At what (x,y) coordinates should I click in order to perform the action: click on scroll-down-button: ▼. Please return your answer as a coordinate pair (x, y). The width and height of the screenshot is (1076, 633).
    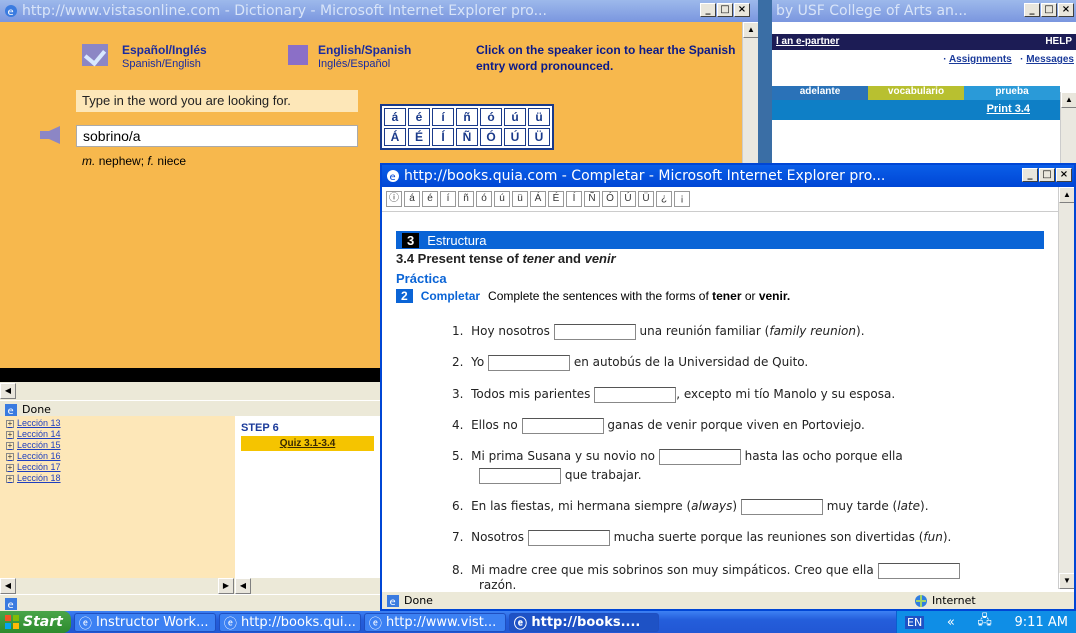
    Looking at the image, I should click on (1066, 581).